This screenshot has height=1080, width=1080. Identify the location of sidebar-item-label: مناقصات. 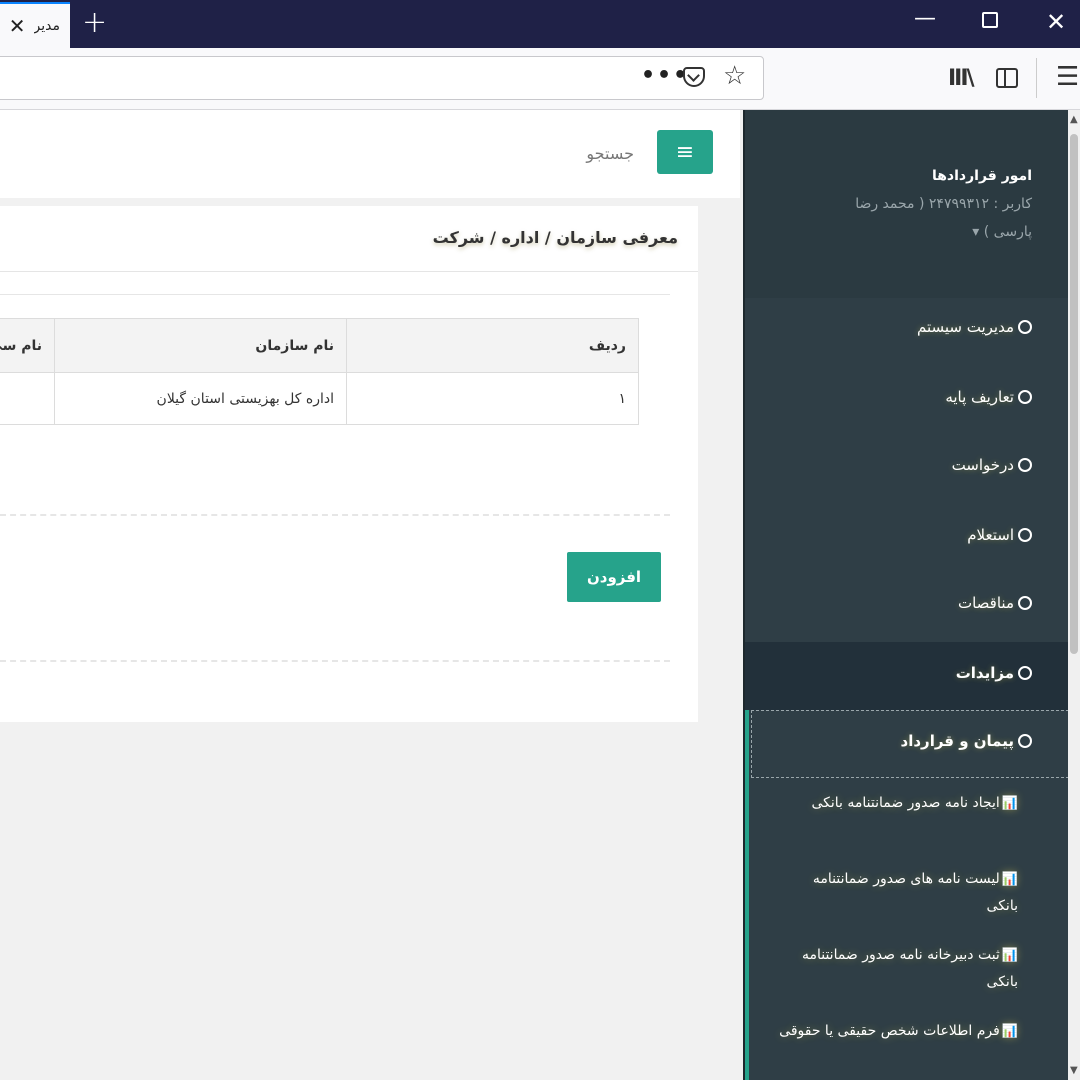
(985, 603).